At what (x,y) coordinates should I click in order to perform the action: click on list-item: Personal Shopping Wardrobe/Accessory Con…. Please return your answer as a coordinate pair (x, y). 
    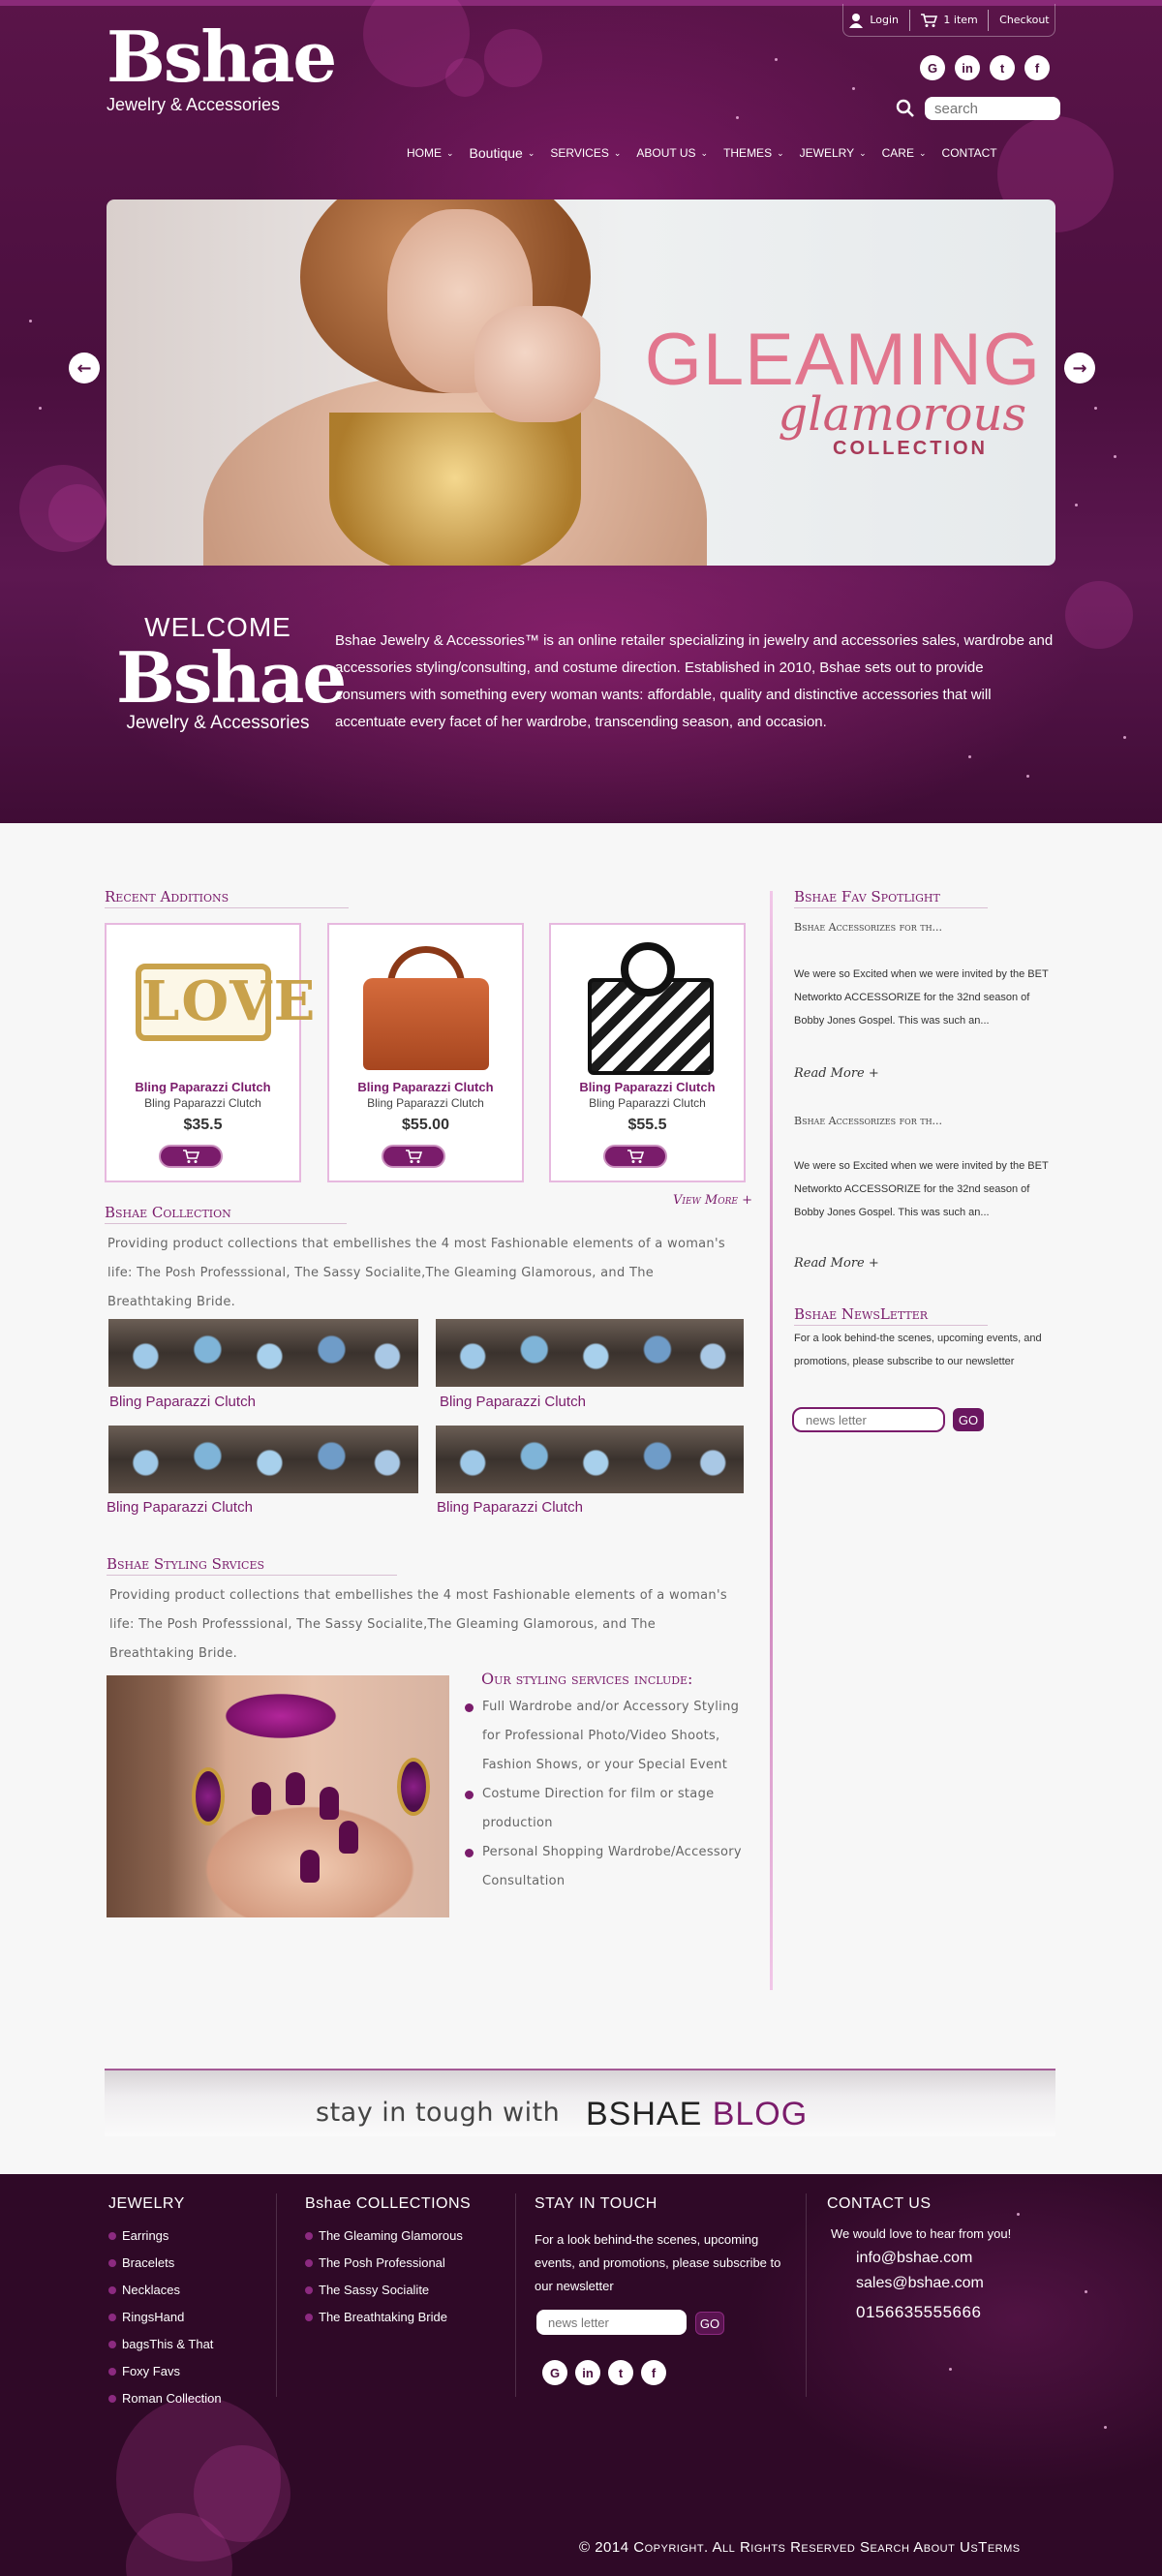
    Looking at the image, I should click on (605, 1867).